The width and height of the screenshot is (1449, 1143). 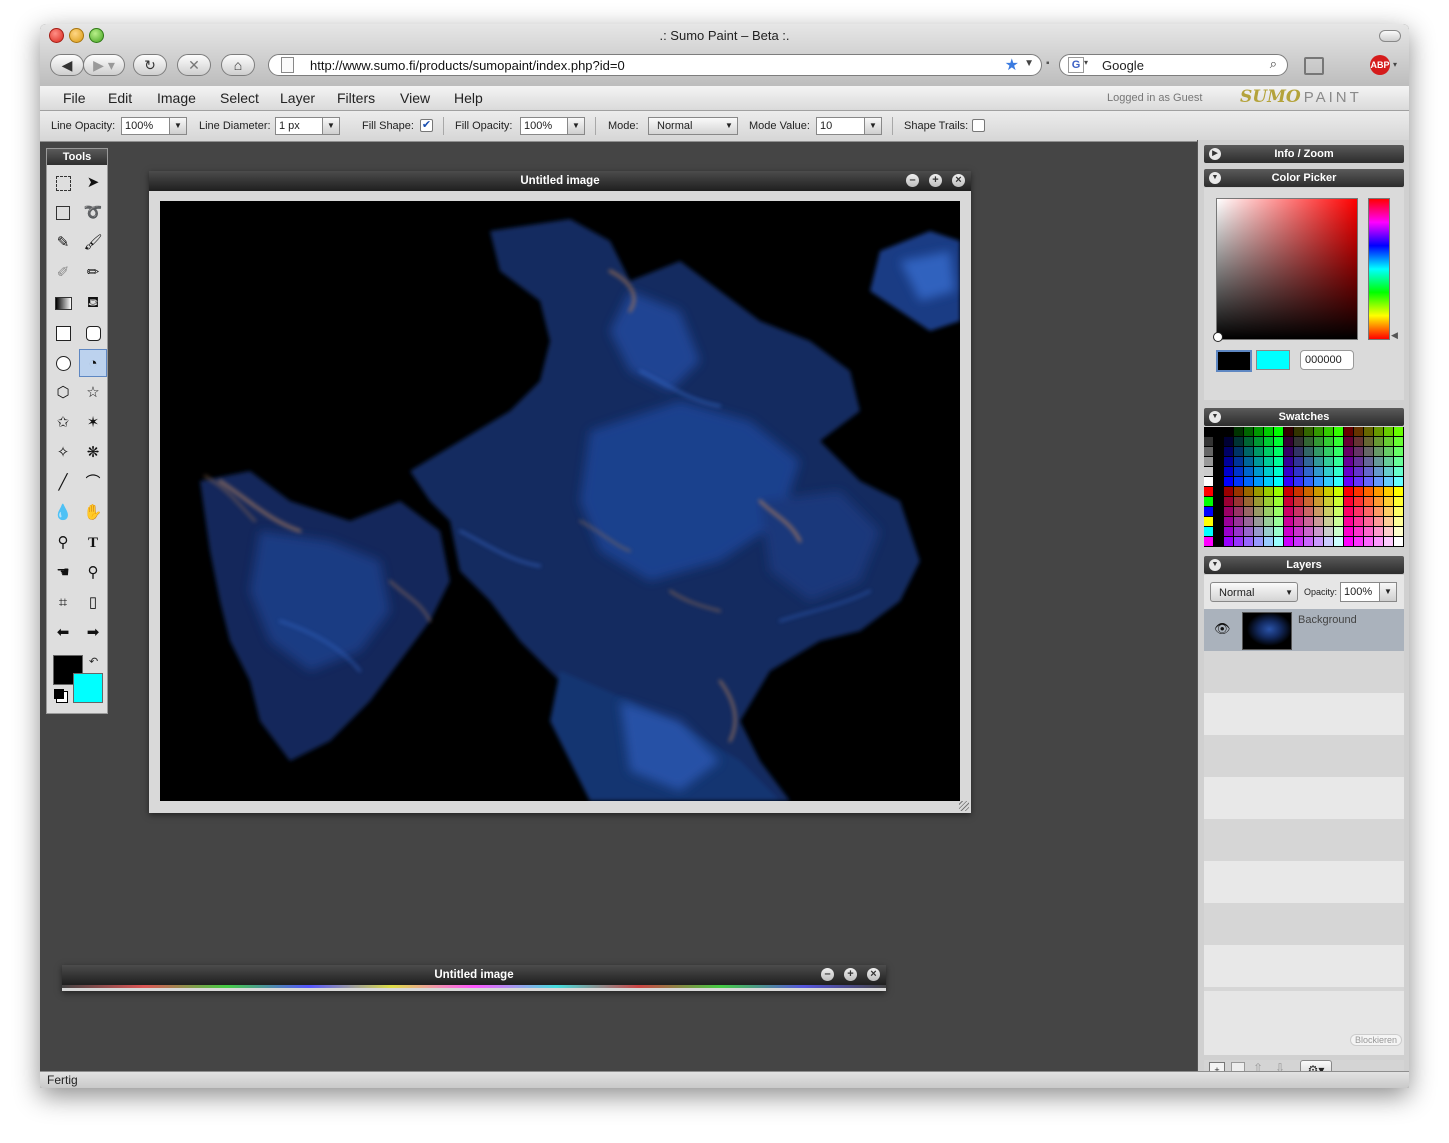 I want to click on mode-value-input: 10 ▼, so click(x=849, y=126).